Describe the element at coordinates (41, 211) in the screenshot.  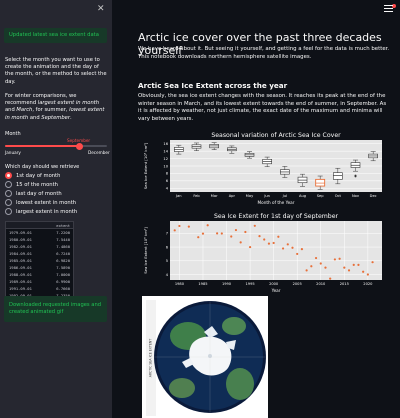
I see `radio-option-largest: largest extent in month` at that location.